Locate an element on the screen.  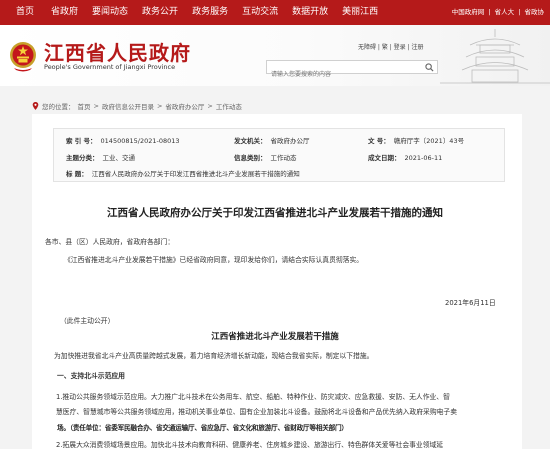
nav-provincial-gov: 省政府 is located at coordinates (64, 12).